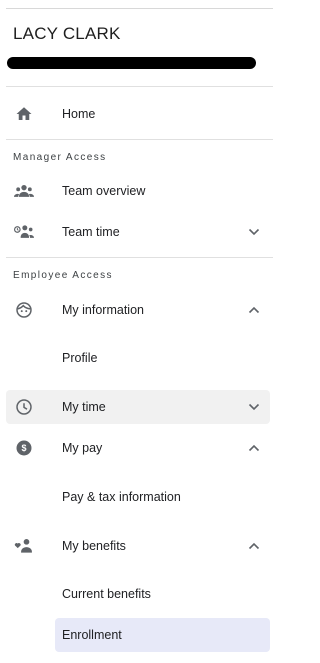 This screenshot has width=320, height=663. Describe the element at coordinates (121, 497) in the screenshot. I see `nav-subitem-label: Pay & tax information` at that location.